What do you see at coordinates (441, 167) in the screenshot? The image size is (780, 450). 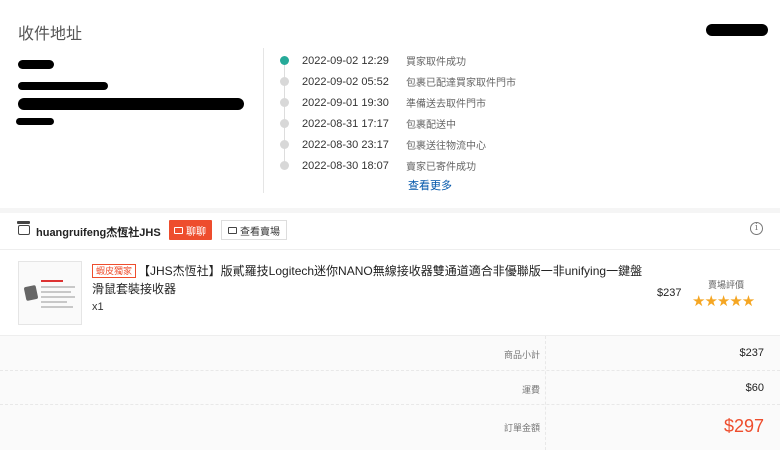 I see `timeline-status: 賣家已寄件成功` at bounding box center [441, 167].